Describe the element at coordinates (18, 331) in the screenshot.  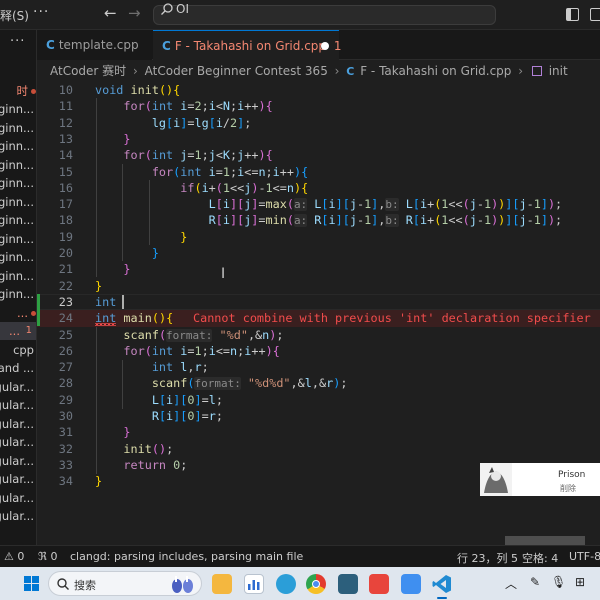
I see `file-item-active: ... 1` at that location.